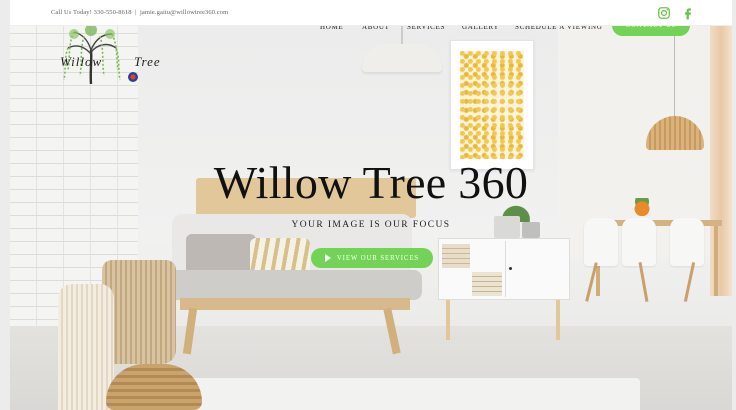 Image resolution: width=736 pixels, height=410 pixels. Describe the element at coordinates (492, 105) in the screenshot. I see `wall-art-frame` at that location.